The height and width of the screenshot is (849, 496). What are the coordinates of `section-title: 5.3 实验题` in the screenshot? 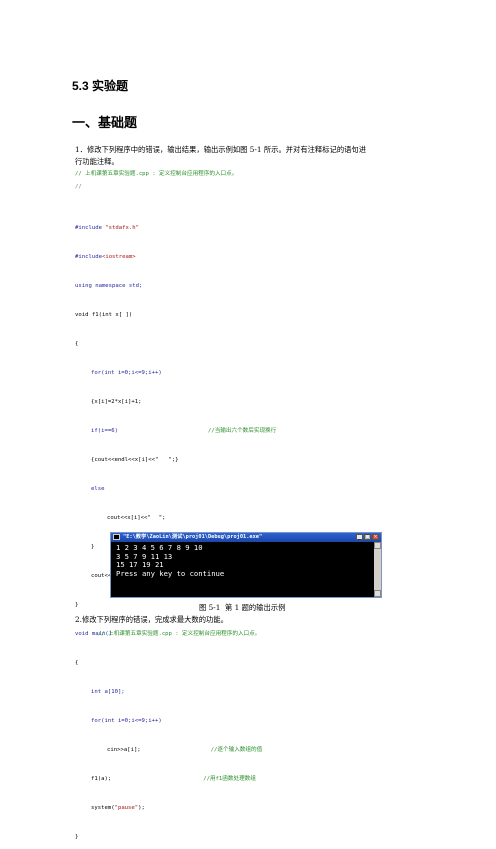 It's located at (100, 86).